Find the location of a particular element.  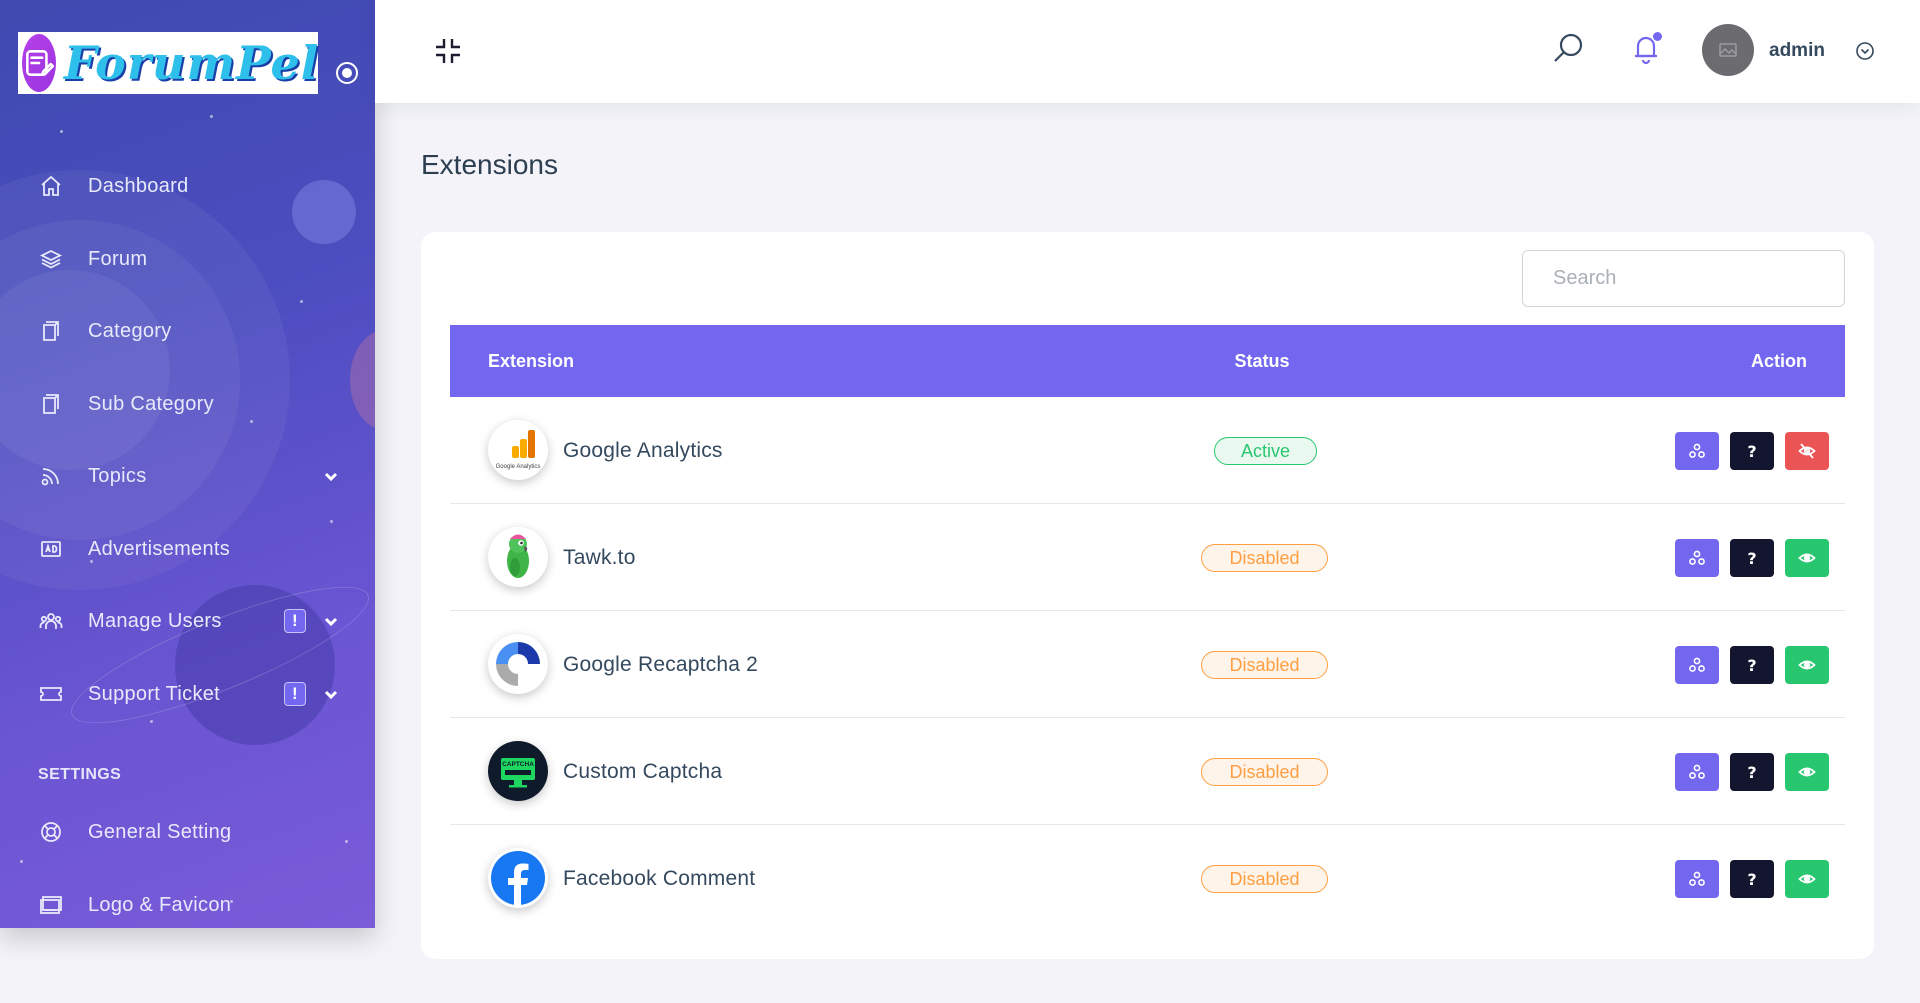

sidebar-item-label: Advertisements is located at coordinates (159, 548).